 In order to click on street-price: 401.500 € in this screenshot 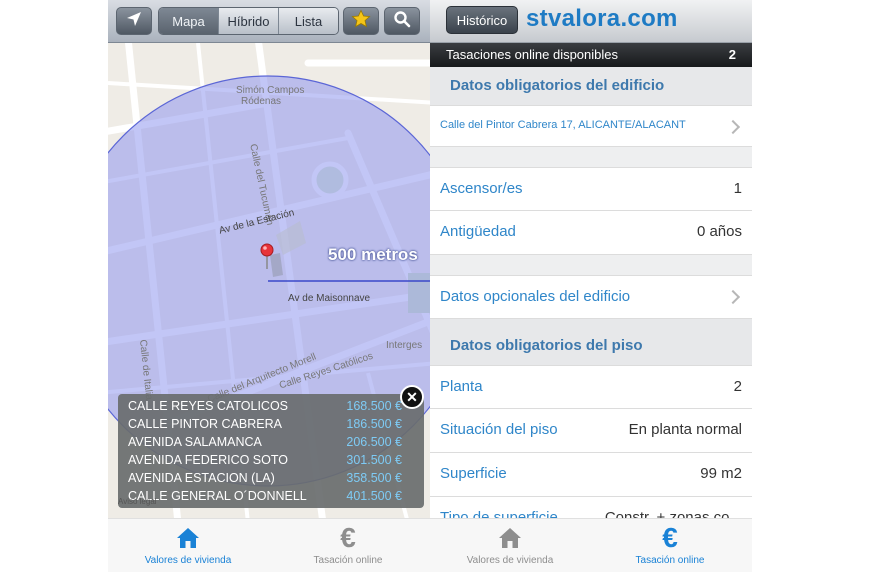, I will do `click(374, 496)`.